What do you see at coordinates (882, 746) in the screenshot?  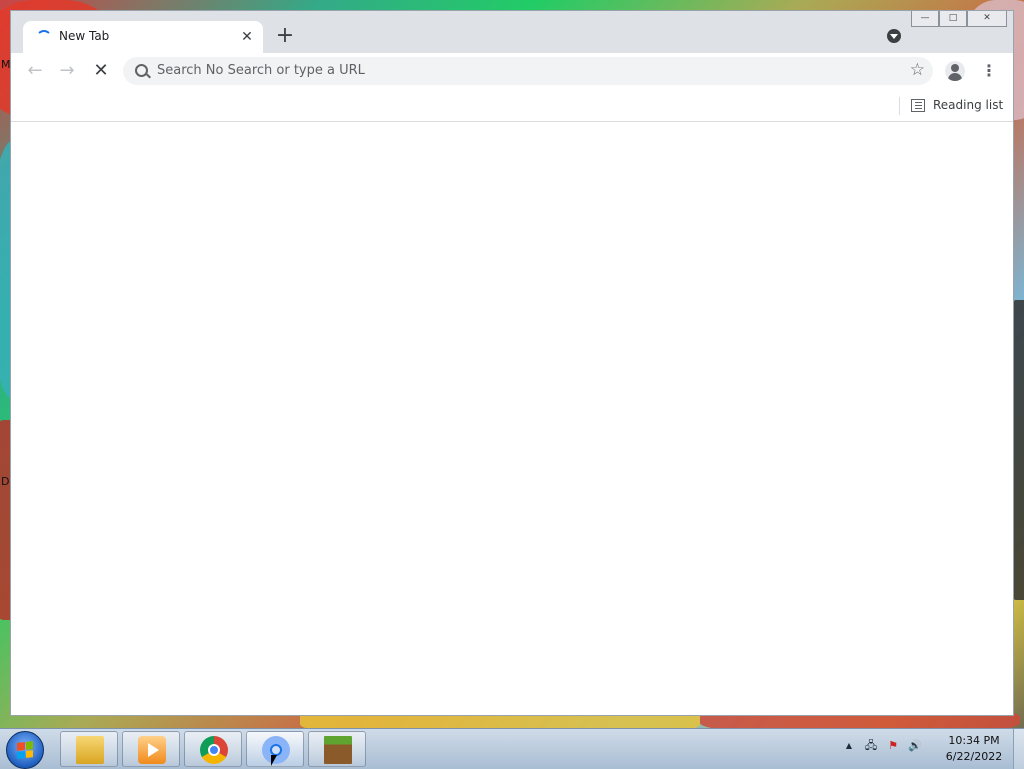 I see `system-tray: ▲ 🖧 ⚑ 🔊` at bounding box center [882, 746].